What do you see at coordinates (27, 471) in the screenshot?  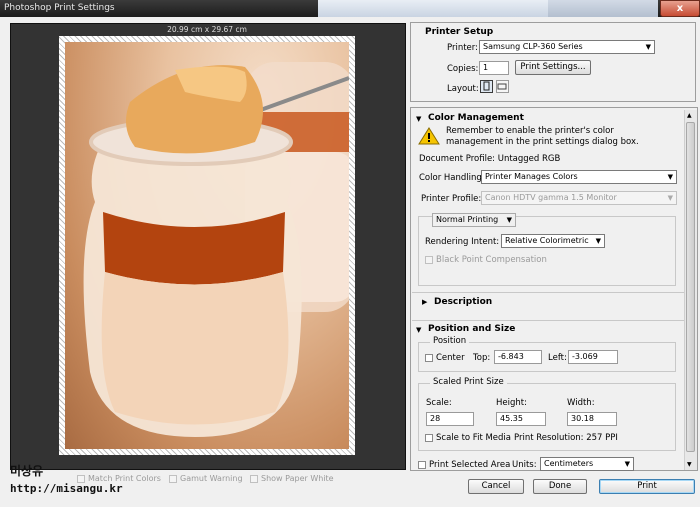 I see `watermark-name: 미상유` at bounding box center [27, 471].